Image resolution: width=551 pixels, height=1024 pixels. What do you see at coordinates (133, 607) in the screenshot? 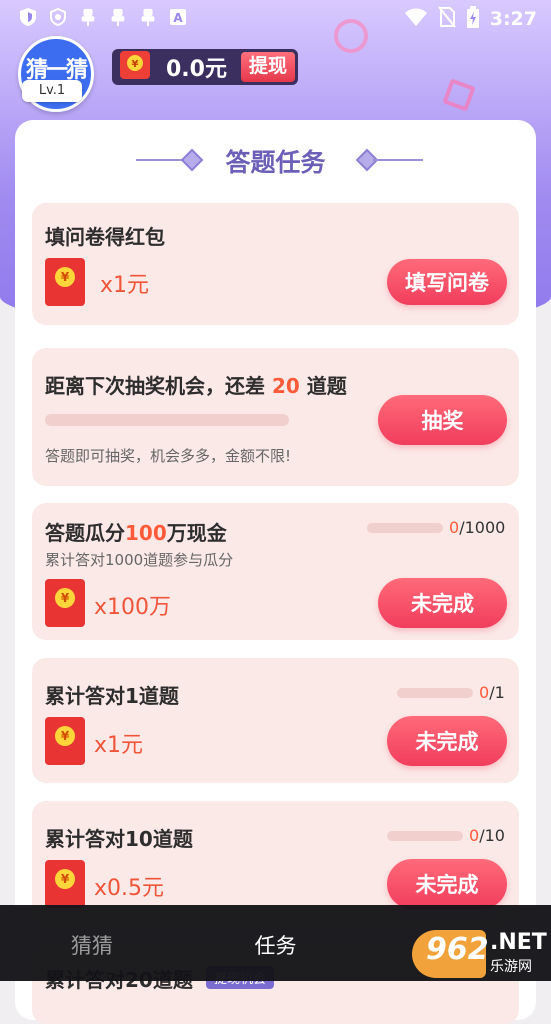
I see `task-reward: x100万` at bounding box center [133, 607].